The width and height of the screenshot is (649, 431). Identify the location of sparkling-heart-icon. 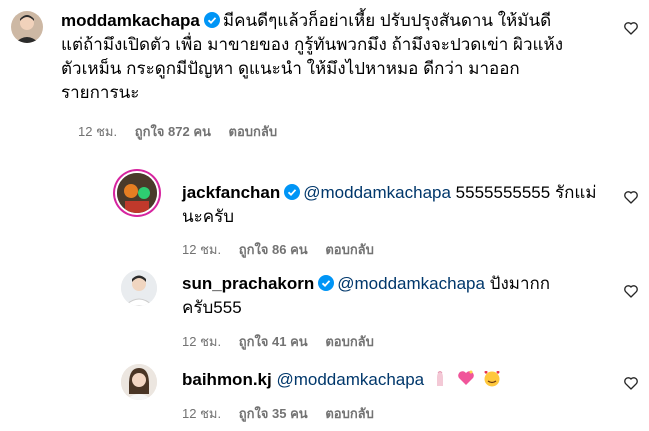
(466, 377).